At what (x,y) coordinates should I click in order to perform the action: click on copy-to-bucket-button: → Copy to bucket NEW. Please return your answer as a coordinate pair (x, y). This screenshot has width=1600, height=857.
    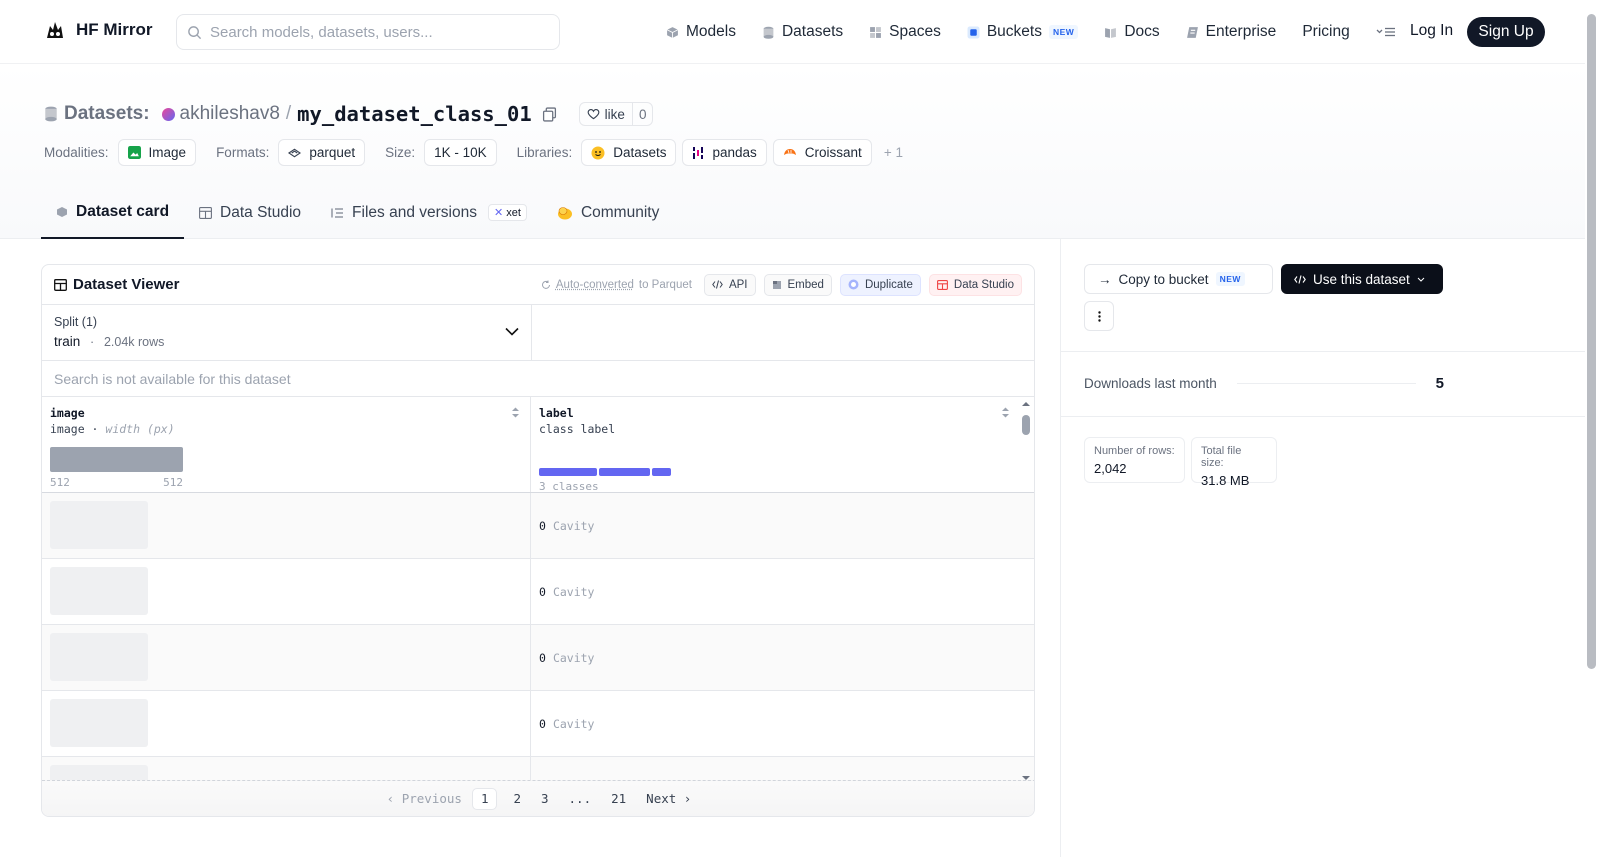
    Looking at the image, I should click on (1178, 279).